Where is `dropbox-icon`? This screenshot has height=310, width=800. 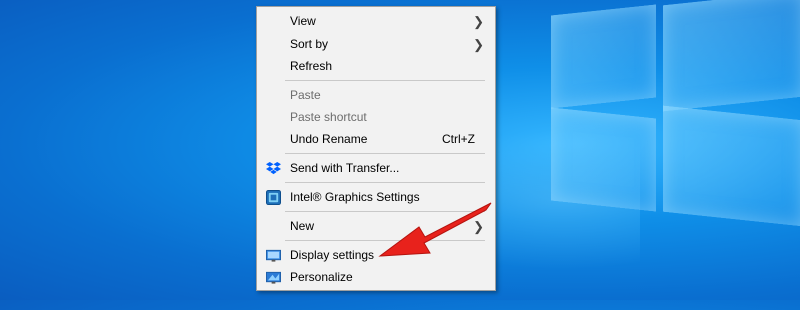 dropbox-icon is located at coordinates (273, 168).